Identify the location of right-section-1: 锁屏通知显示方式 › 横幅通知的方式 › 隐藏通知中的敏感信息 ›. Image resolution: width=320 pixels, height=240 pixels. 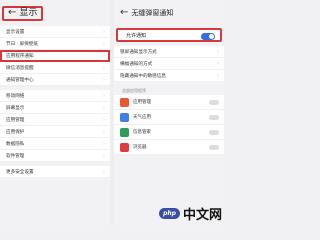
(169, 64).